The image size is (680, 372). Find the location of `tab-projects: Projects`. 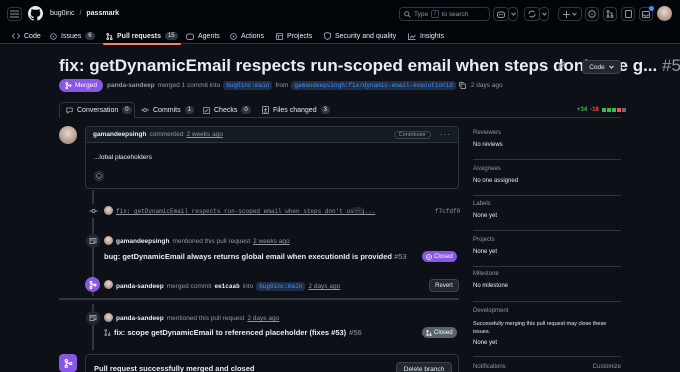

tab-projects: Projects is located at coordinates (294, 36).